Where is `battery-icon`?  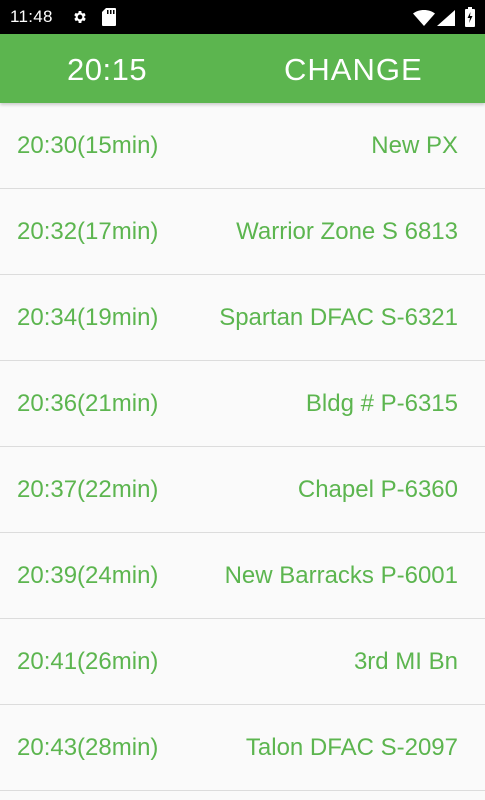 battery-icon is located at coordinates (470, 17).